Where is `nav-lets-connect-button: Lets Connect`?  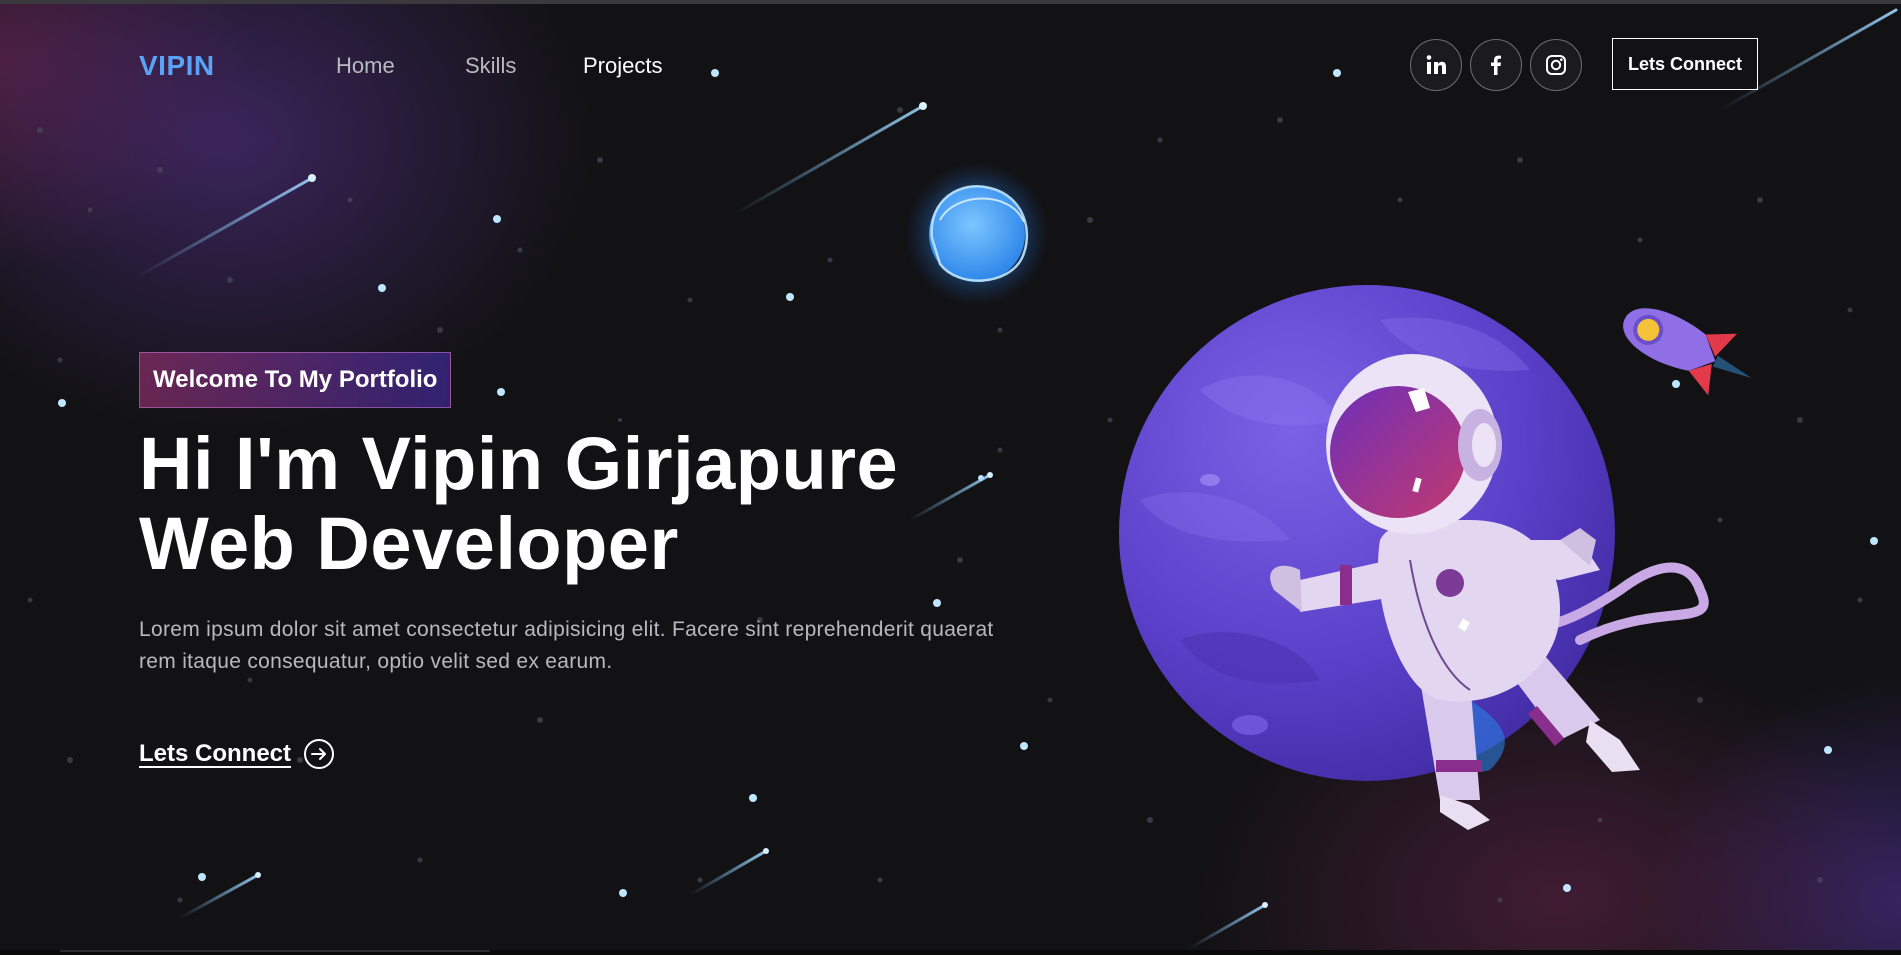
nav-lets-connect-button: Lets Connect is located at coordinates (1685, 64).